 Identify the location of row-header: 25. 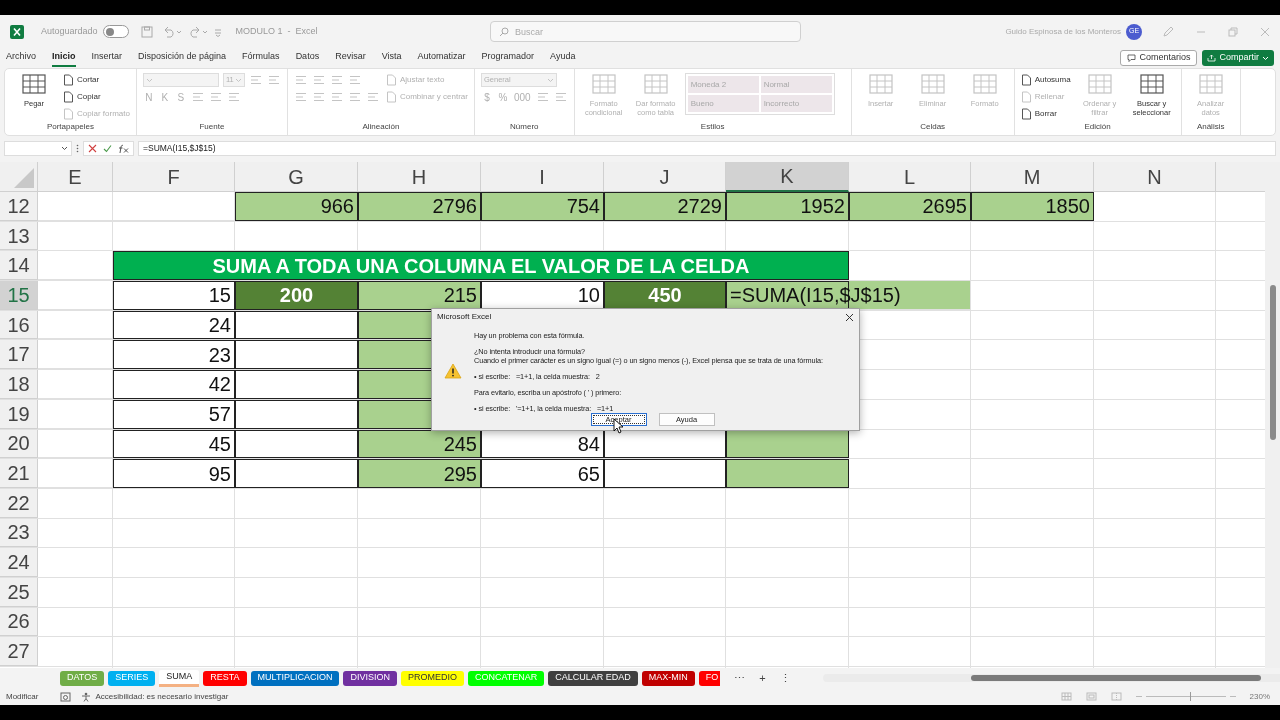
(19, 592).